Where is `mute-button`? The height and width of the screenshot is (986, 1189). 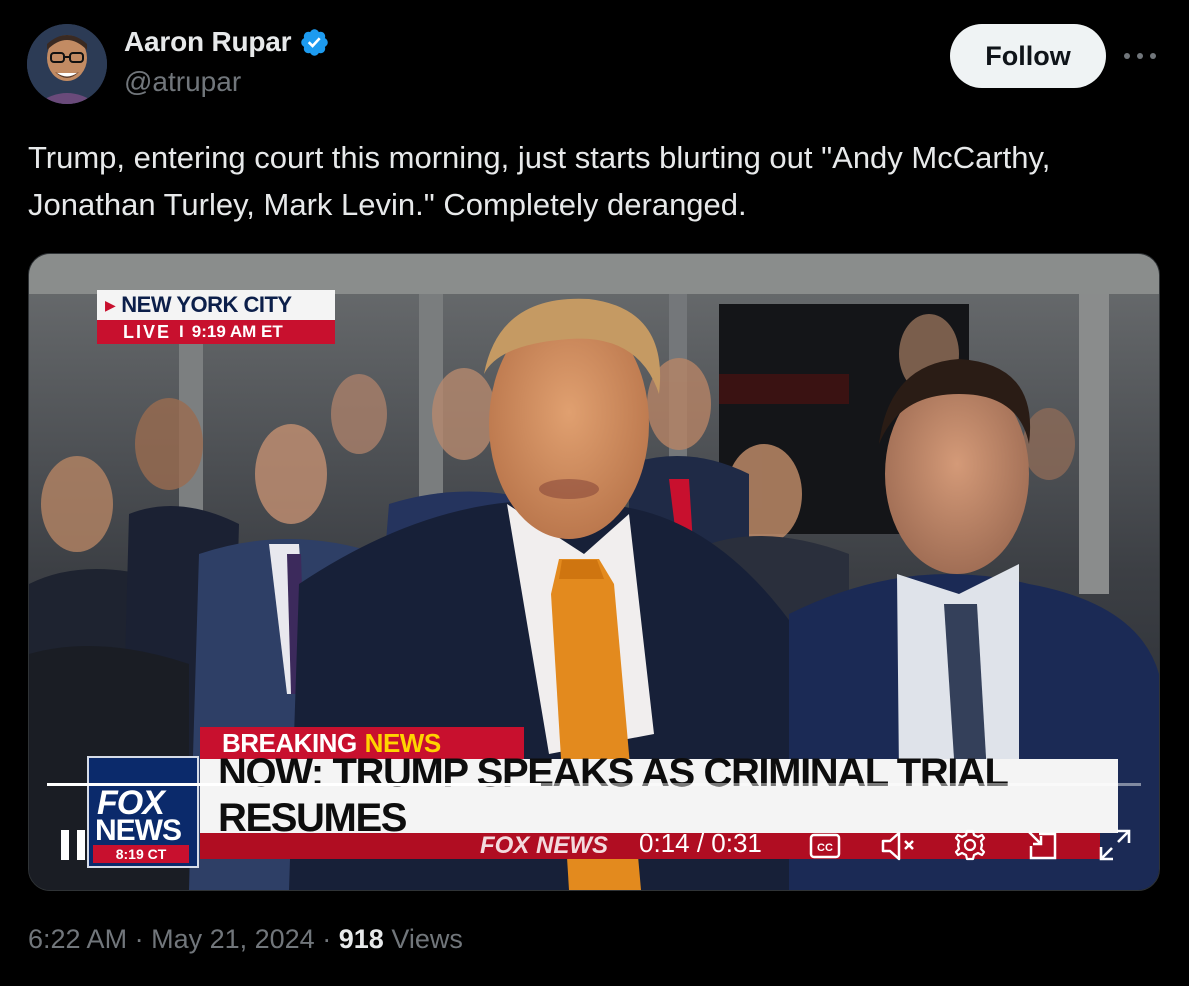
mute-button is located at coordinates (899, 846).